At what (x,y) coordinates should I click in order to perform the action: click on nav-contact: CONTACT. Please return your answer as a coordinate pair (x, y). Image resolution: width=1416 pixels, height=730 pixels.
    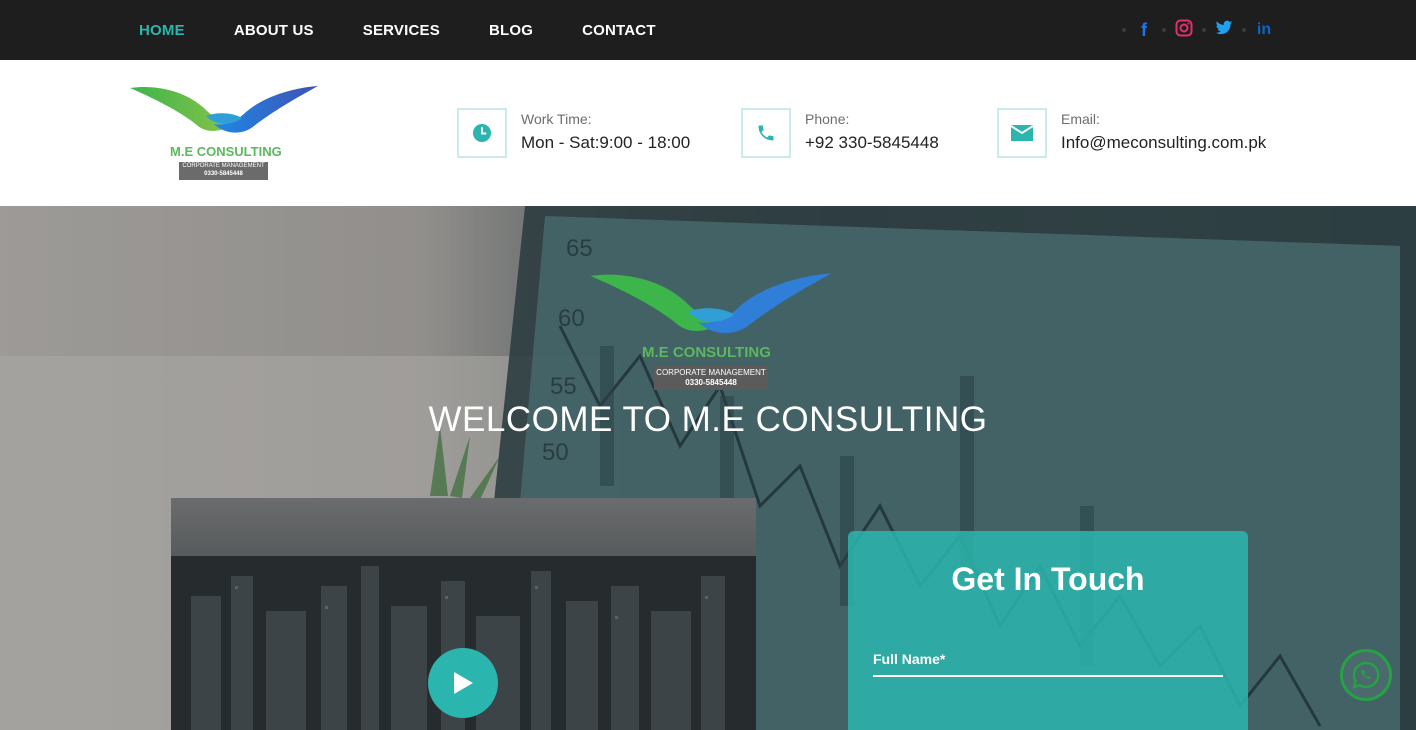
    Looking at the image, I should click on (619, 30).